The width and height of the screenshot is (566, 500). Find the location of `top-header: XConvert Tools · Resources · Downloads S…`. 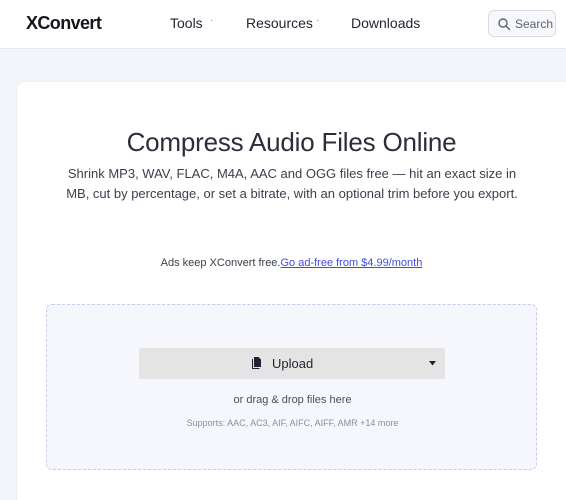

top-header: XConvert Tools · Resources · Downloads S… is located at coordinates (283, 24).